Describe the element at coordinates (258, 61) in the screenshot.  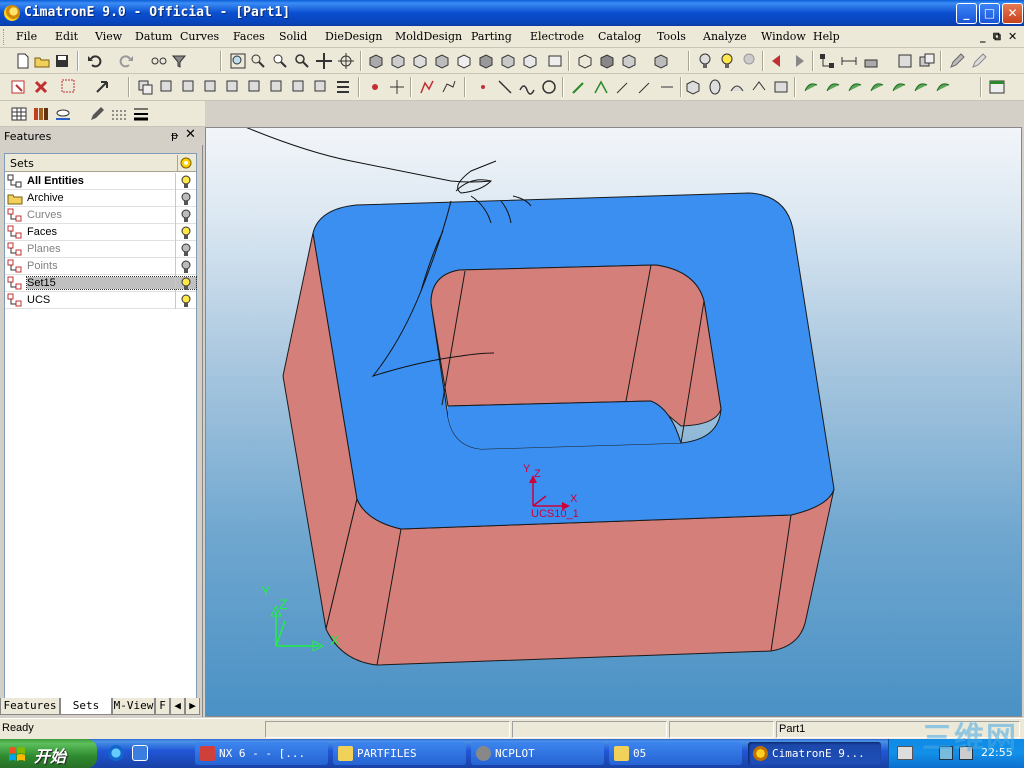
I see `zoom-window-icon` at that location.